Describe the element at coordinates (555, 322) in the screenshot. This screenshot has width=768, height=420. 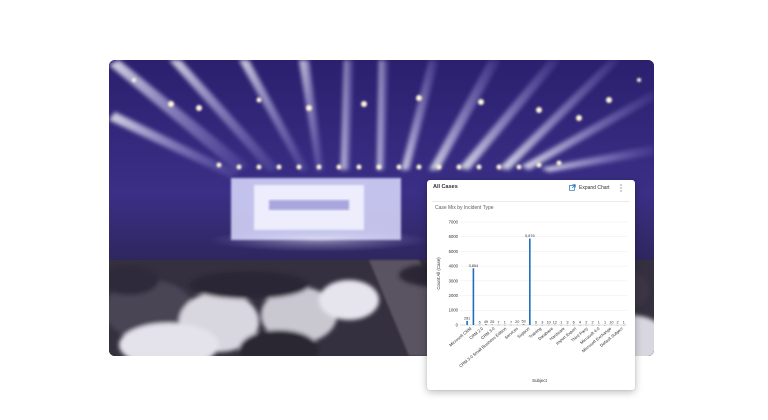
I see `data-label: 12` at that location.